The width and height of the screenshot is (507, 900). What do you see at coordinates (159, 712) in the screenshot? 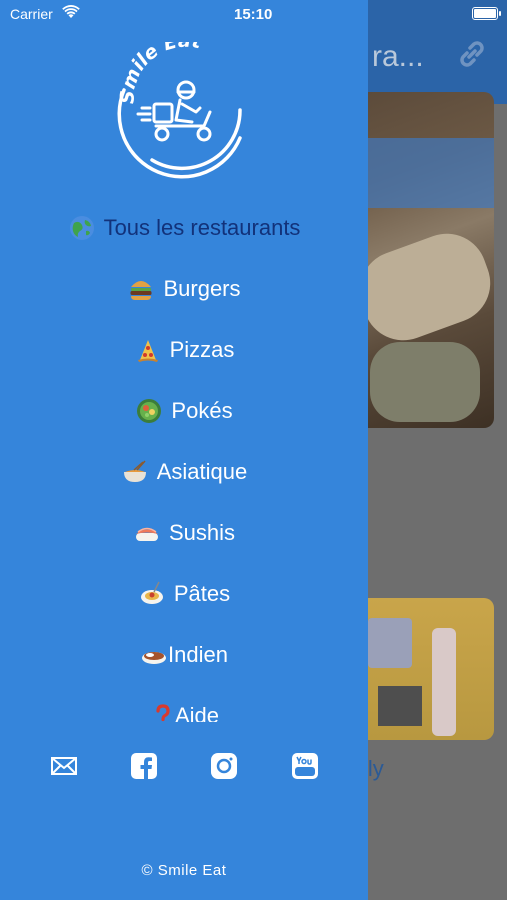
I see `question-mark-icon` at bounding box center [159, 712].